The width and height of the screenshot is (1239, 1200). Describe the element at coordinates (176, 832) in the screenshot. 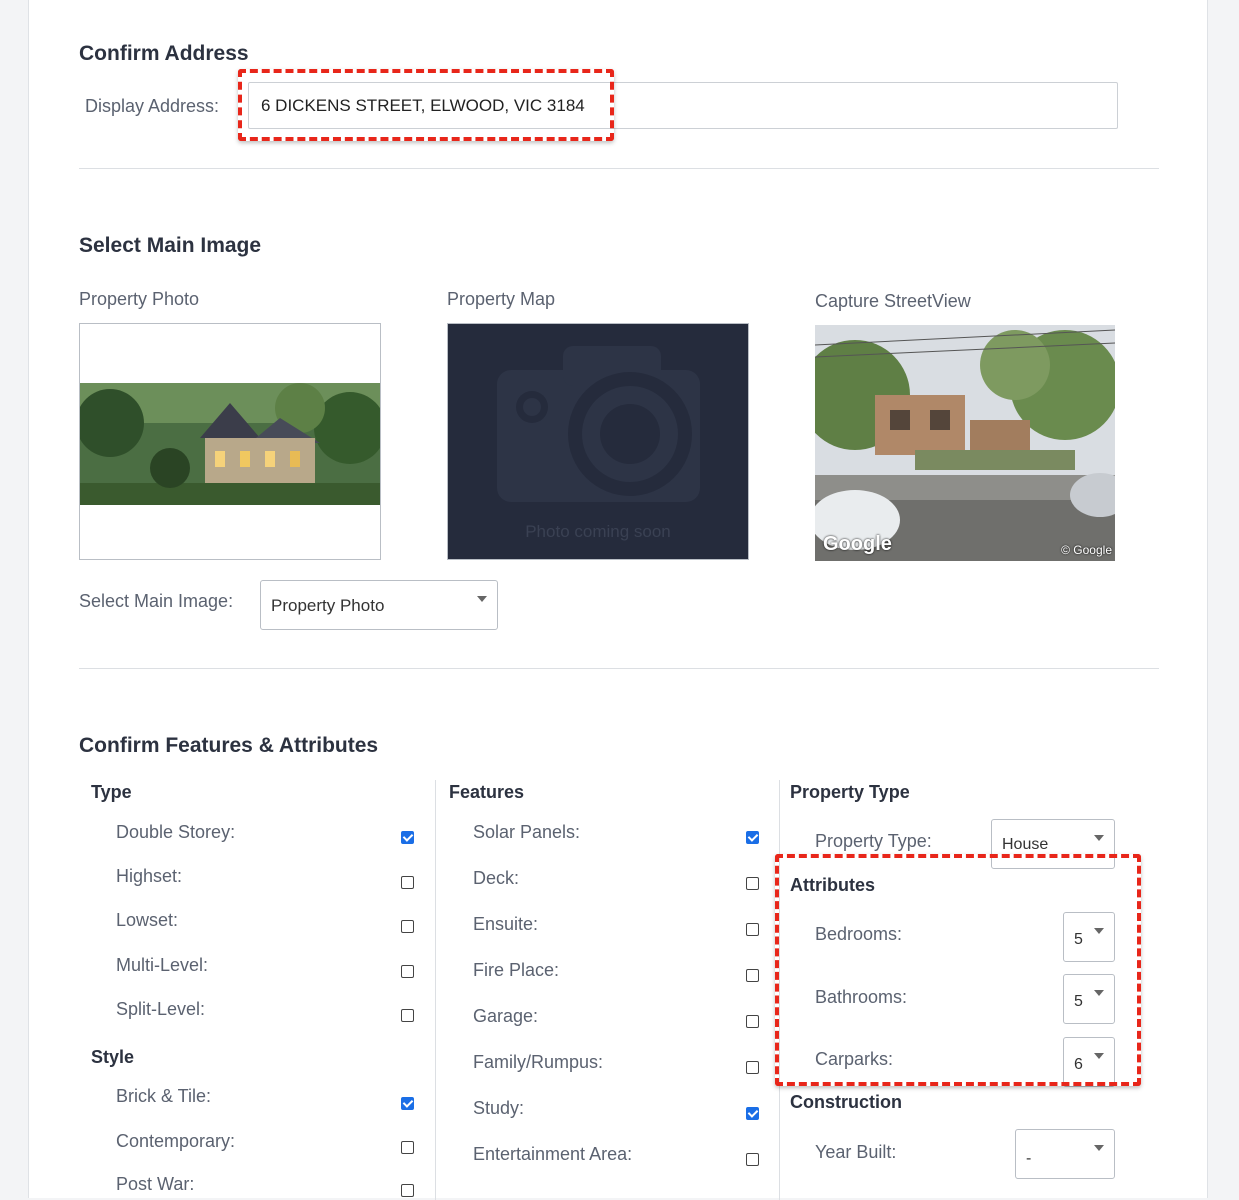

I see `type-item-label: Double Storey:` at that location.